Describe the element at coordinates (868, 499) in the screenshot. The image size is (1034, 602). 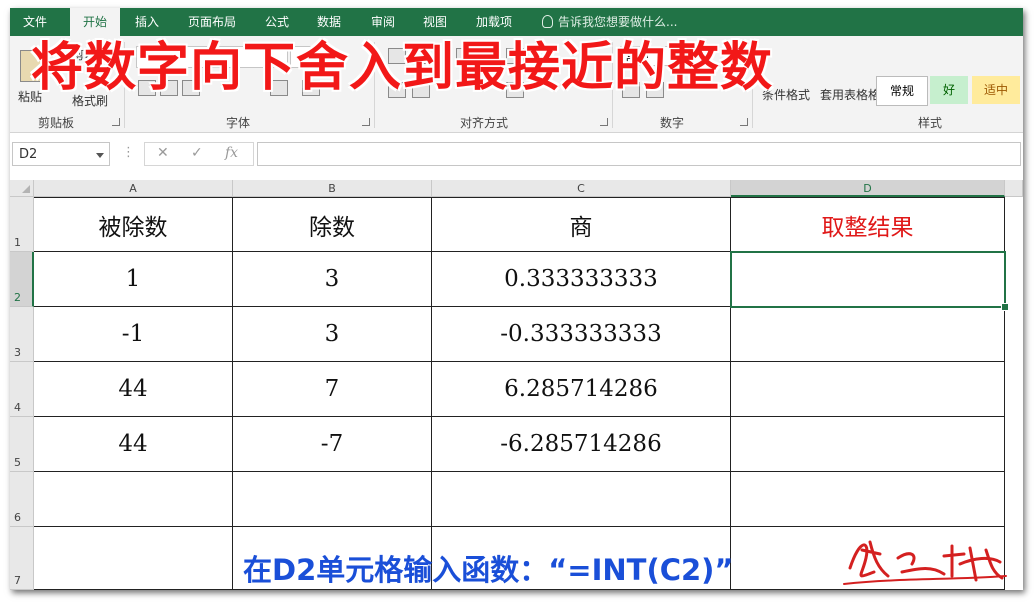
I see `cell-d6` at that location.